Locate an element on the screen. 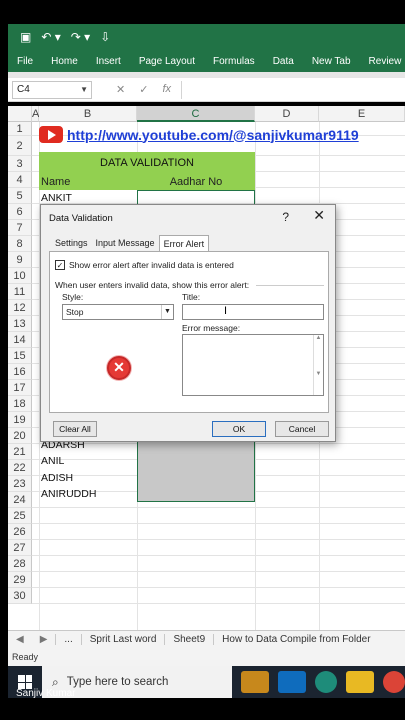 This screenshot has width=405, height=720. row-header: 10 is located at coordinates (20, 276).